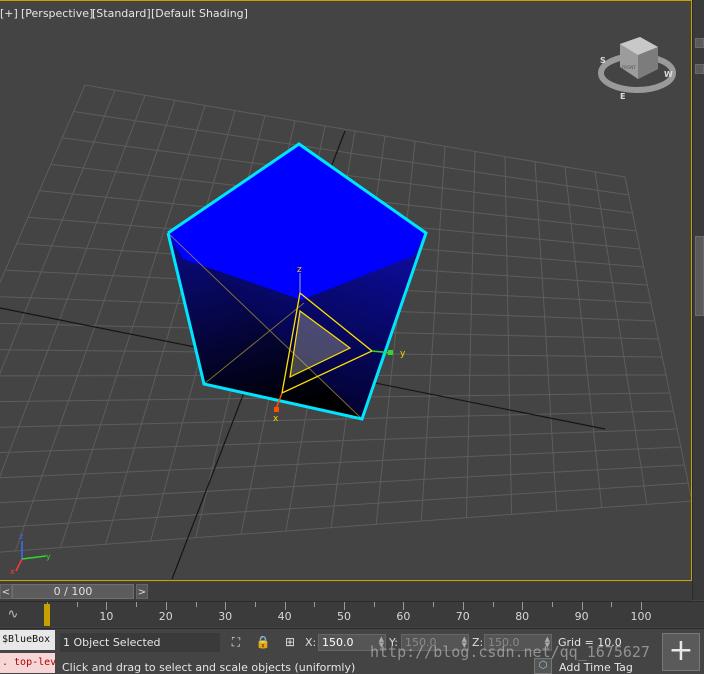 This screenshot has height=674, width=704. What do you see at coordinates (346, 591) in the screenshot?
I see `time-slider: < 0 / 100 >` at bounding box center [346, 591].